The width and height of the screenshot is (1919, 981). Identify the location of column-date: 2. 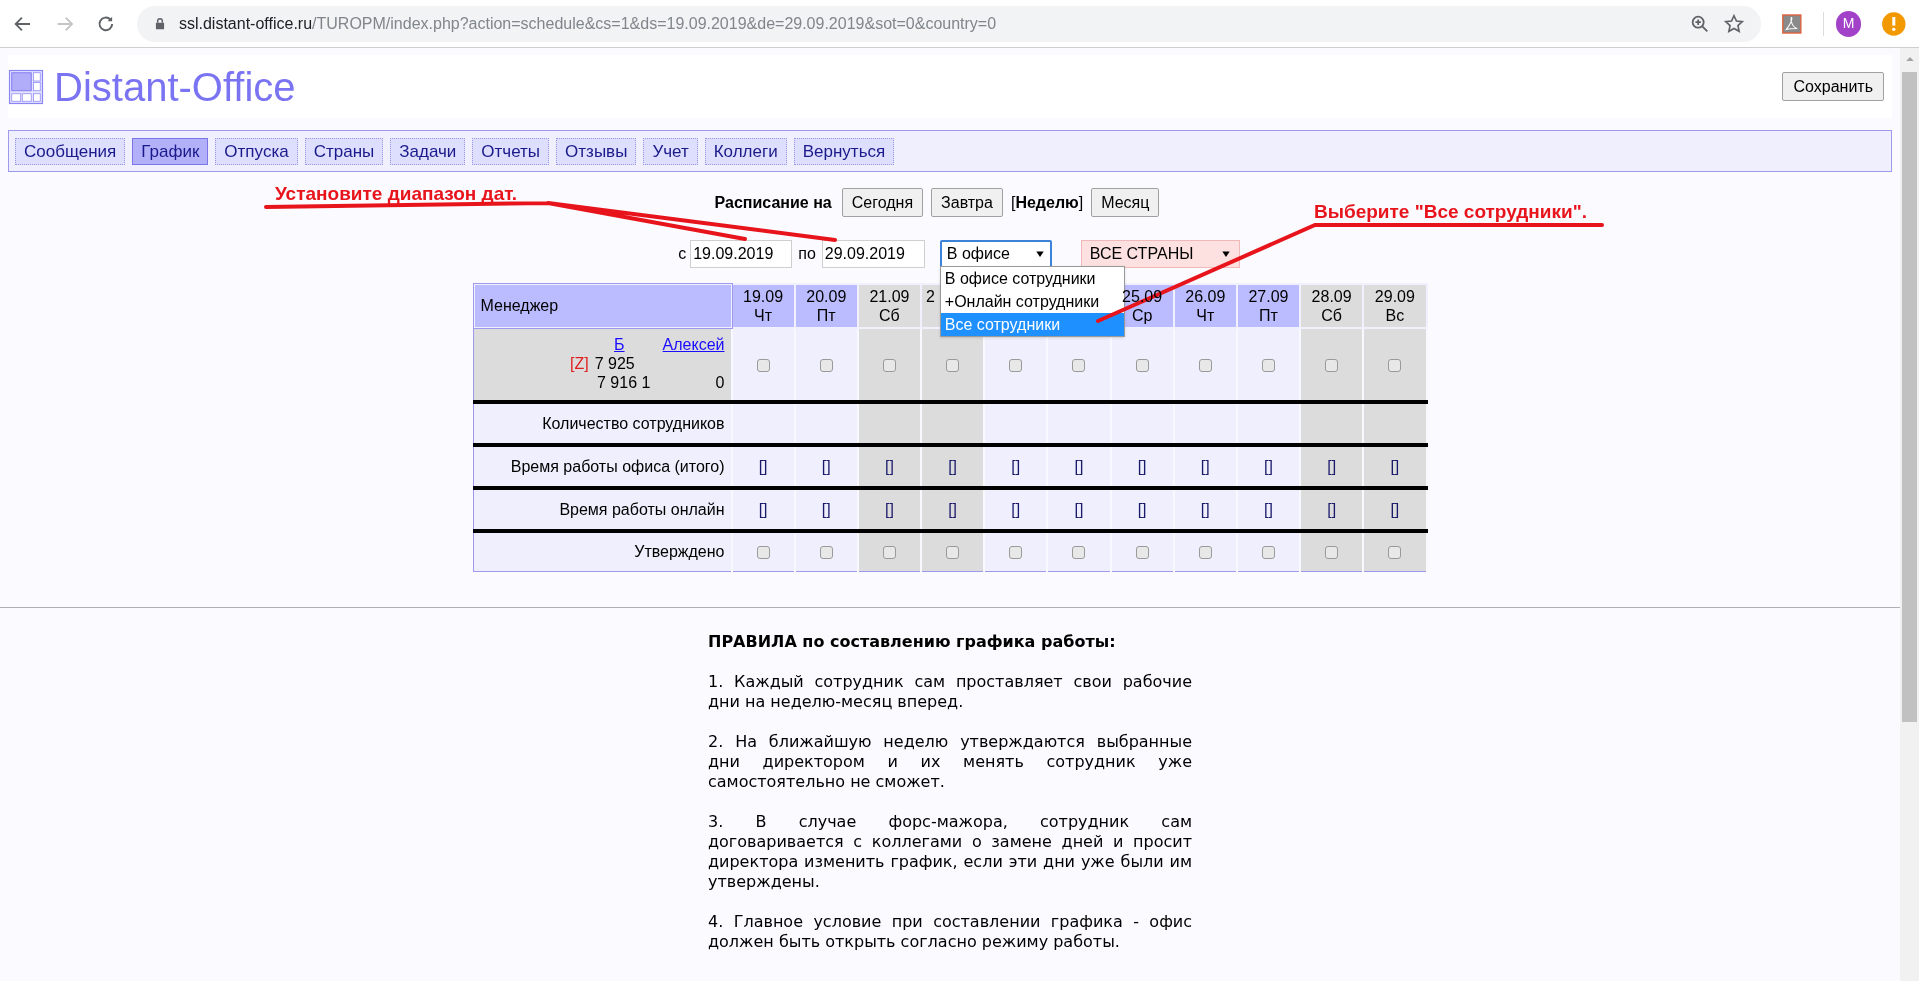
(930, 296).